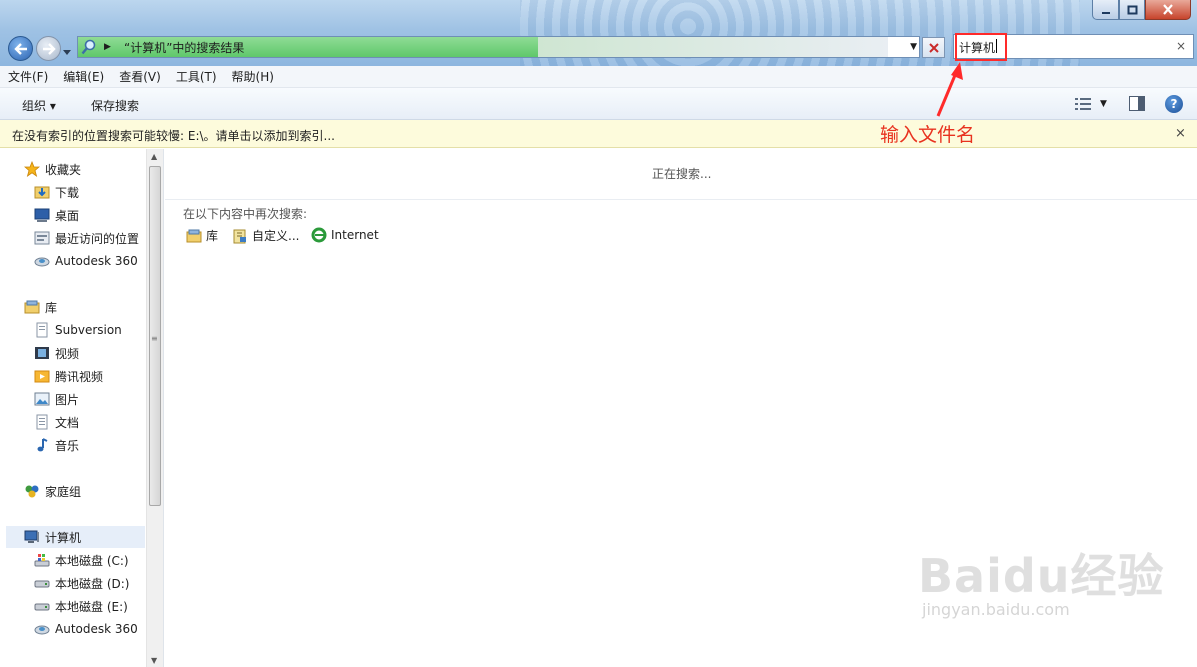  I want to click on search-again-label: 在以下内容中再次搜索:, so click(245, 214).